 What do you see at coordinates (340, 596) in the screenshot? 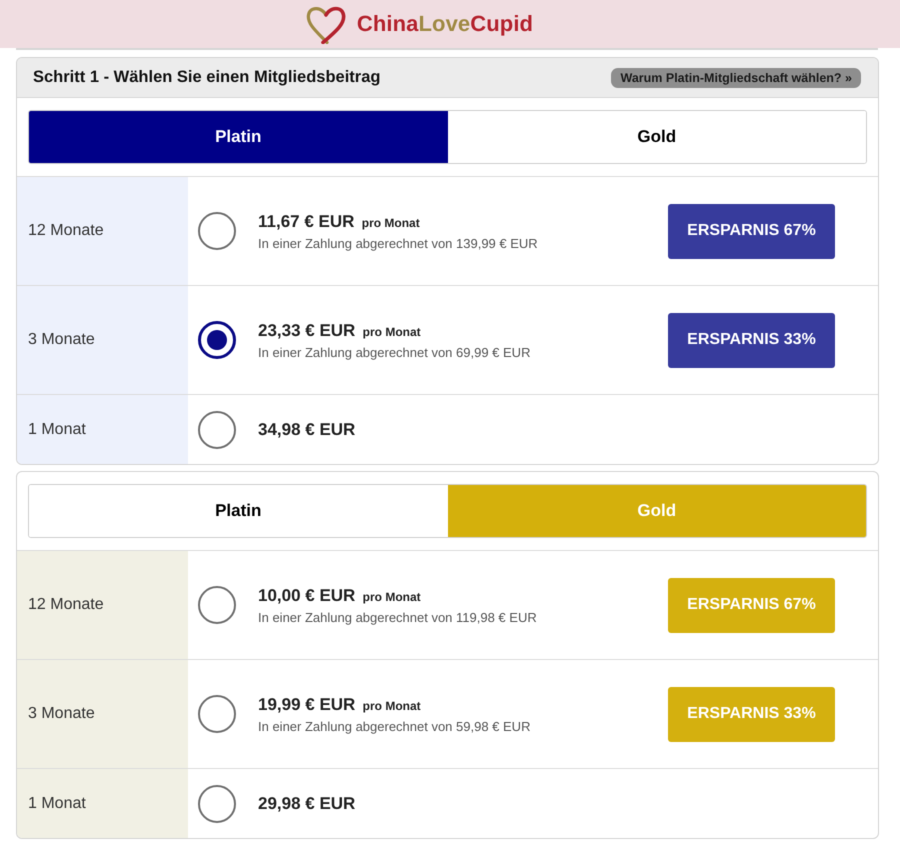
I see `price-text: 10,00 € EUR pro Monat` at bounding box center [340, 596].